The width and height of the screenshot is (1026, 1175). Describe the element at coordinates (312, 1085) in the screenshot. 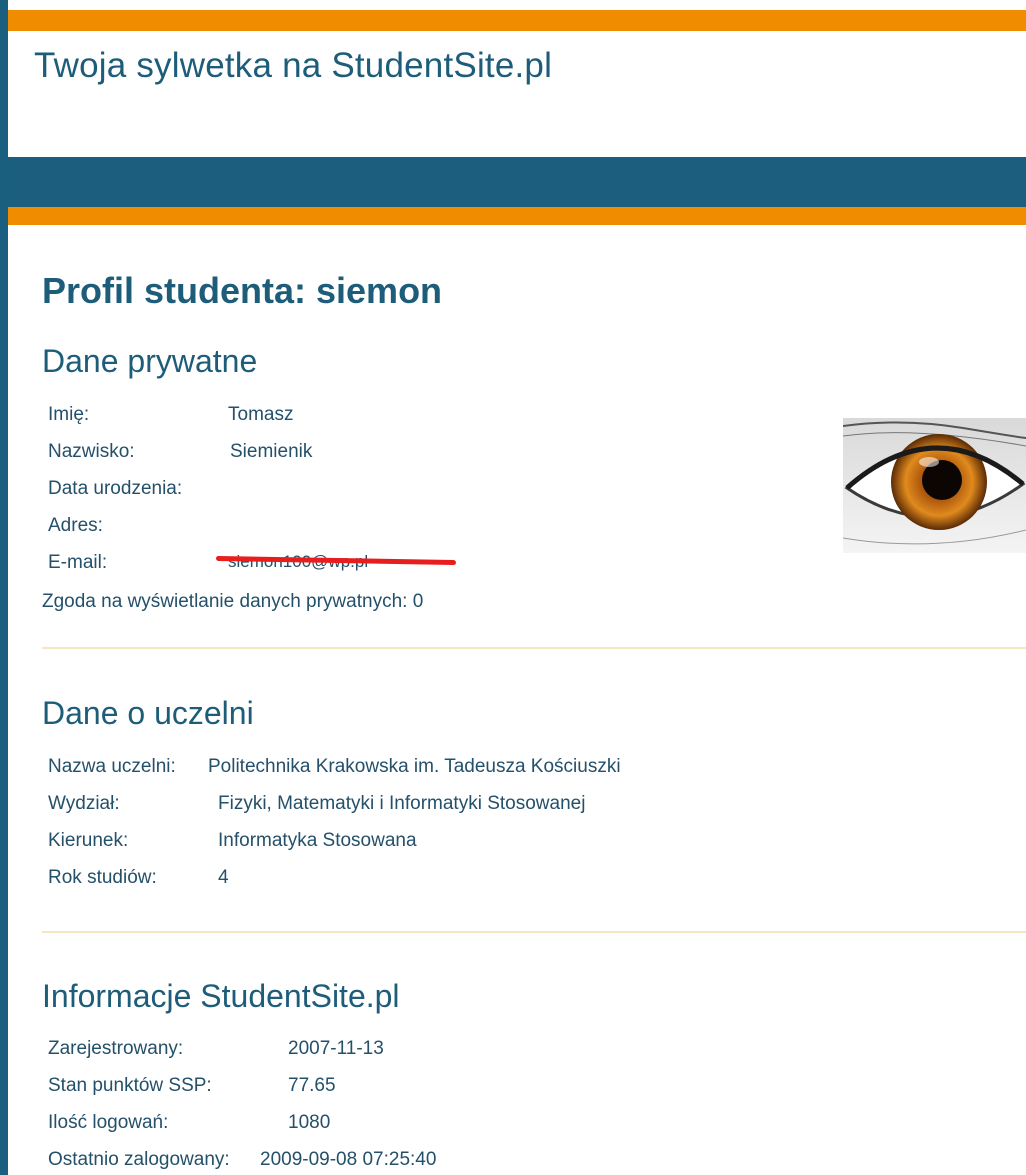

I see `field-value: 77.65` at that location.